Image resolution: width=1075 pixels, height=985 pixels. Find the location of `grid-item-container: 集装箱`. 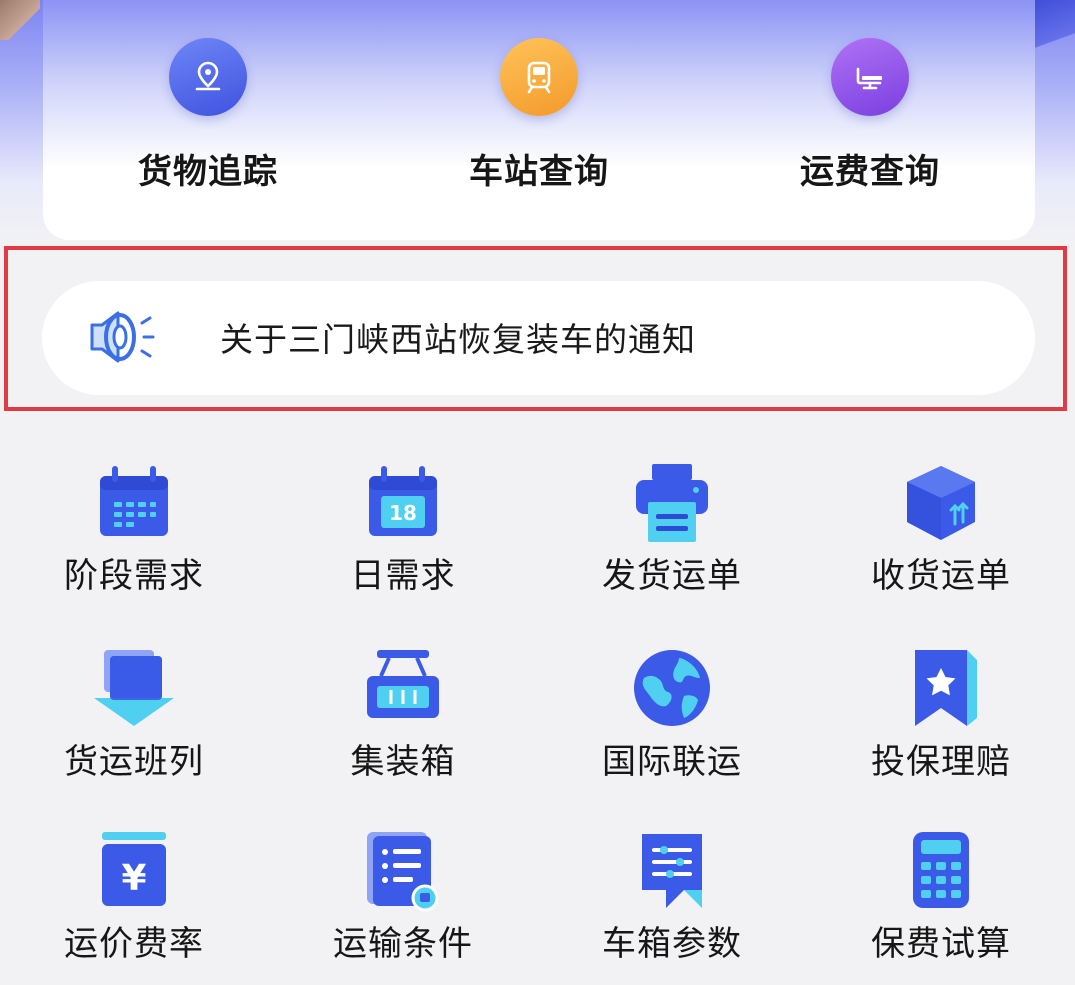

grid-item-container: 集装箱 is located at coordinates (403, 715).